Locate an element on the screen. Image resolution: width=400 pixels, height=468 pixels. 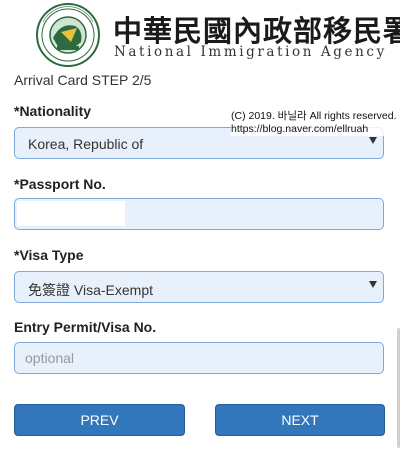
nationality-label: *Nationality is located at coordinates (53, 111).